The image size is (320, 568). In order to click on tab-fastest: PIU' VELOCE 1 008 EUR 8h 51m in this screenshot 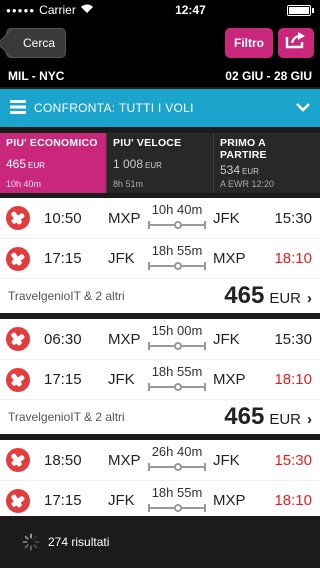, I will do `click(160, 163)`.